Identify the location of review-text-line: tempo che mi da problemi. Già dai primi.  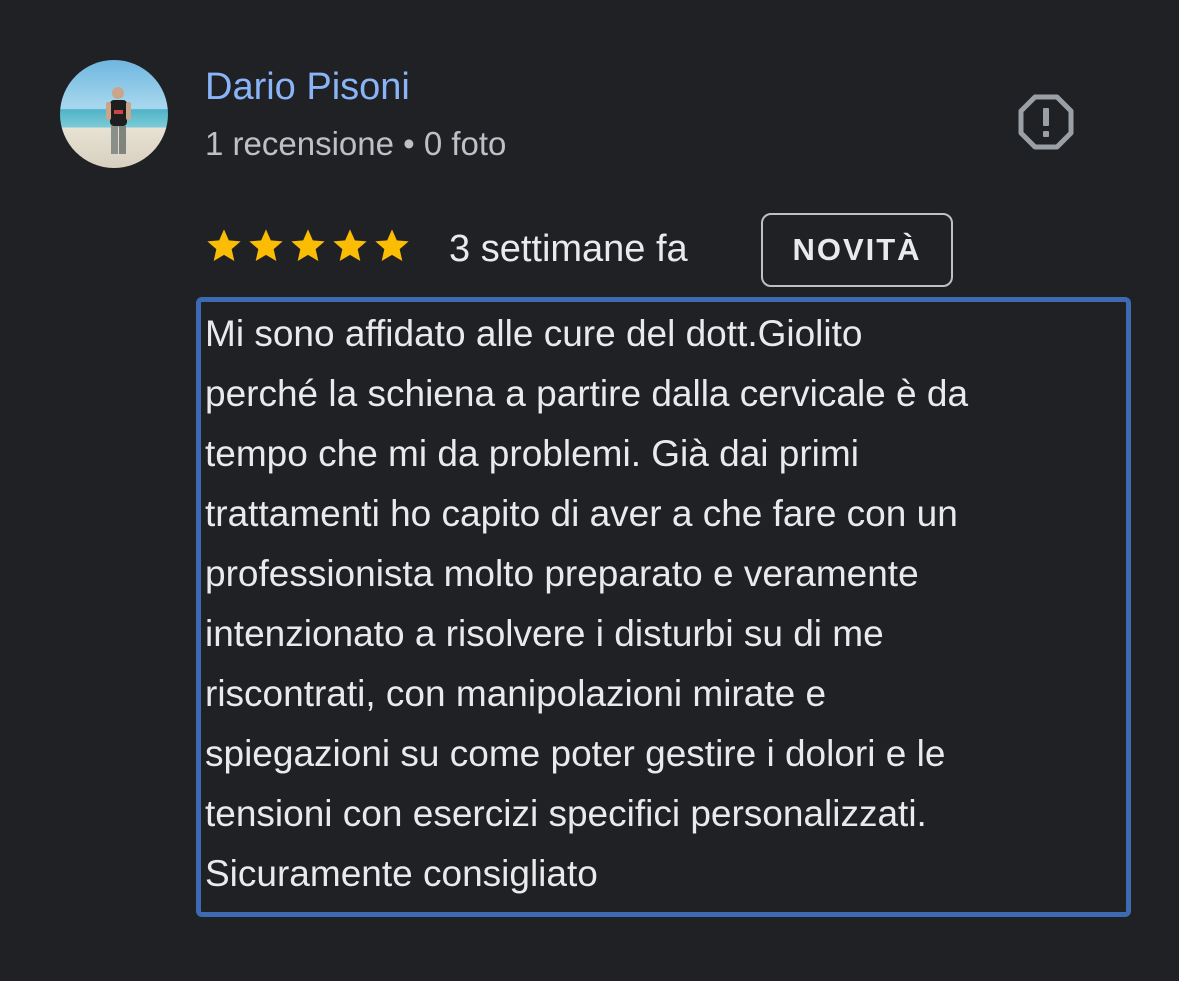
(532, 453).